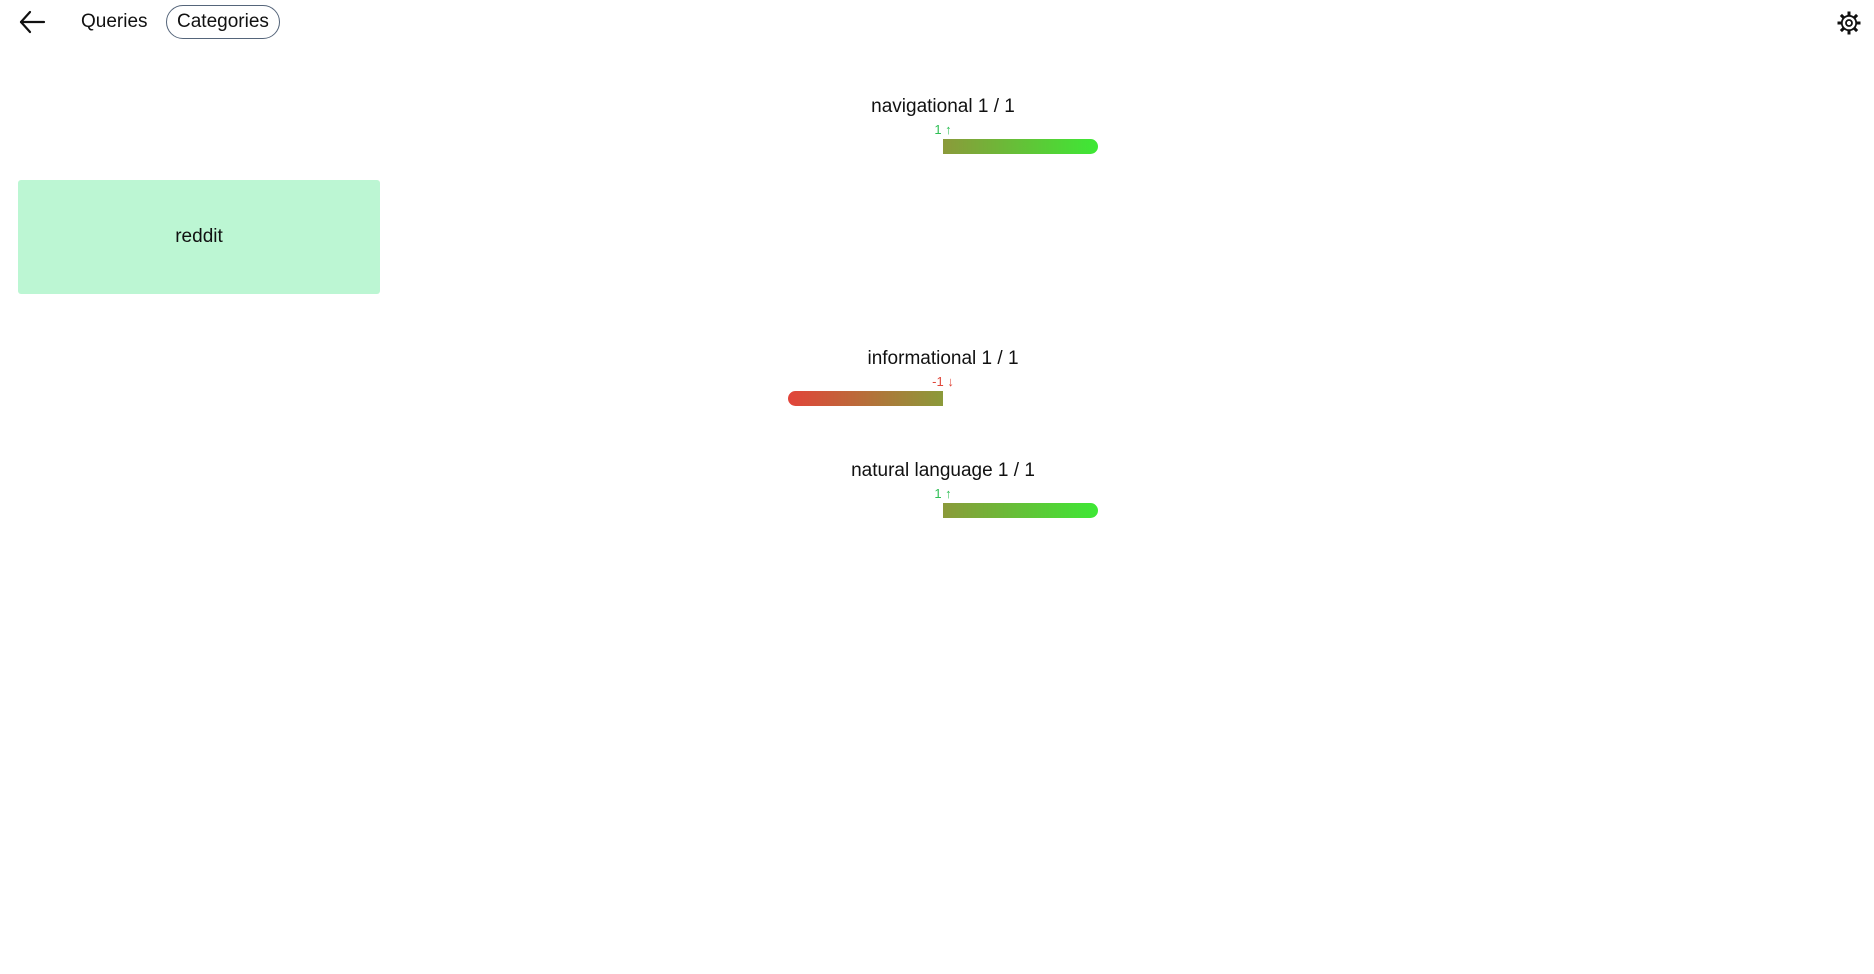 This screenshot has height=974, width=1874. What do you see at coordinates (865, 398) in the screenshot?
I see `score-bar-negative` at bounding box center [865, 398].